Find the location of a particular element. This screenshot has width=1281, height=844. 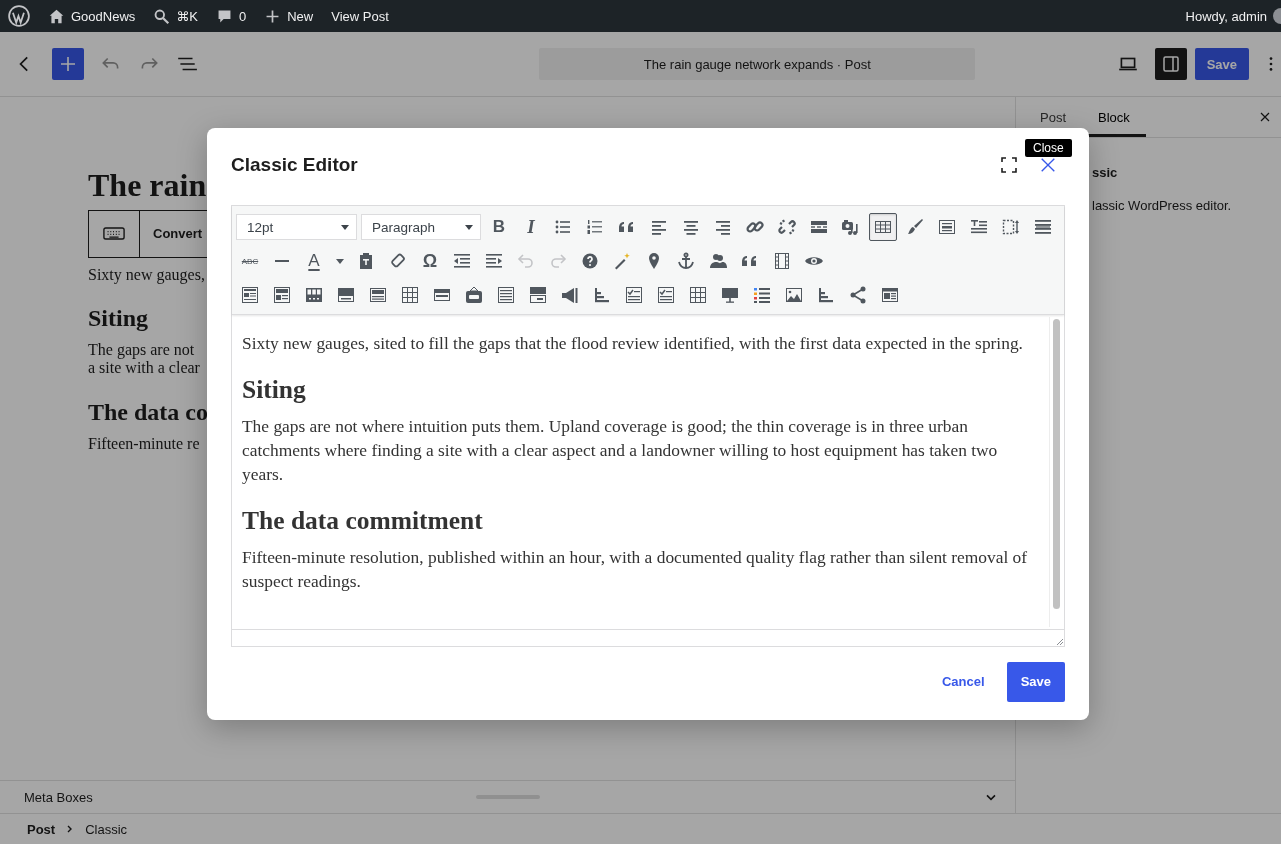

paintbrush-icon is located at coordinates (915, 227).